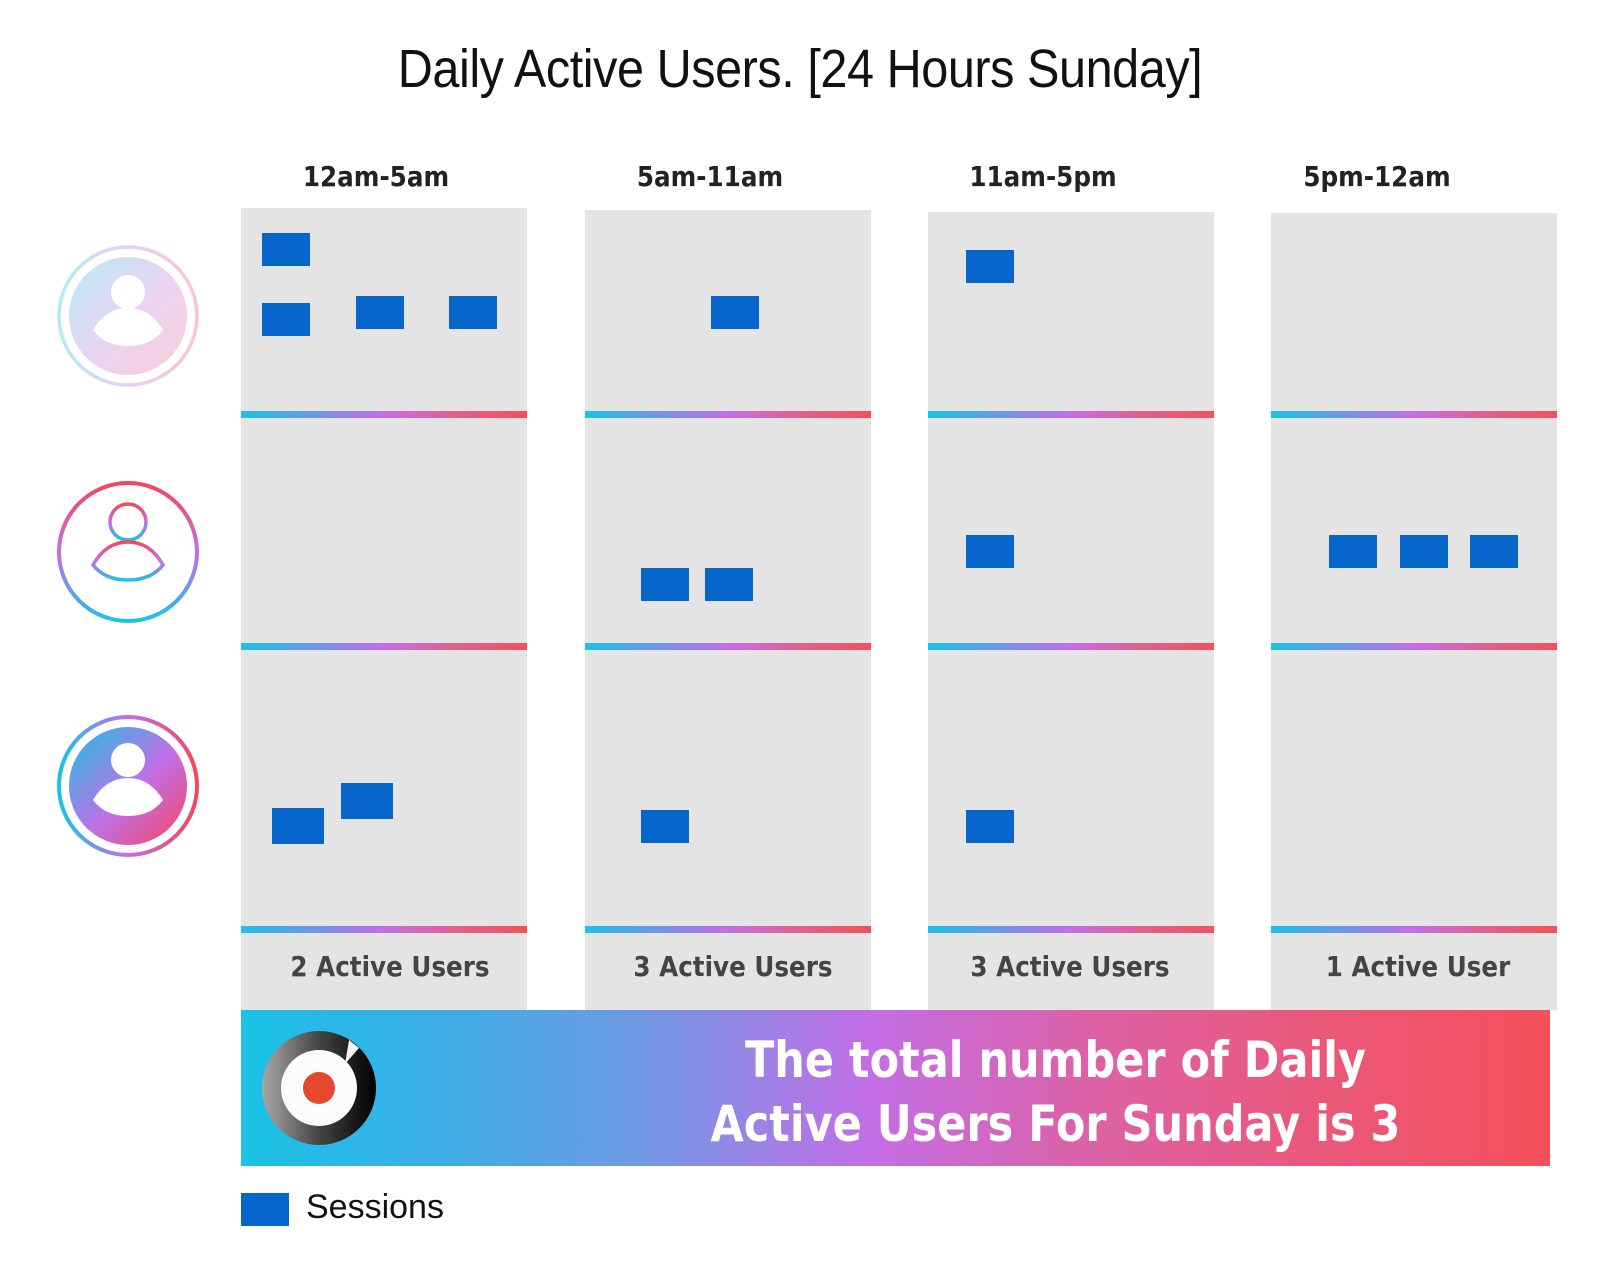 The height and width of the screenshot is (1262, 1600). What do you see at coordinates (710, 176) in the screenshot?
I see `column-header-5am-11am: 5am-11am` at bounding box center [710, 176].